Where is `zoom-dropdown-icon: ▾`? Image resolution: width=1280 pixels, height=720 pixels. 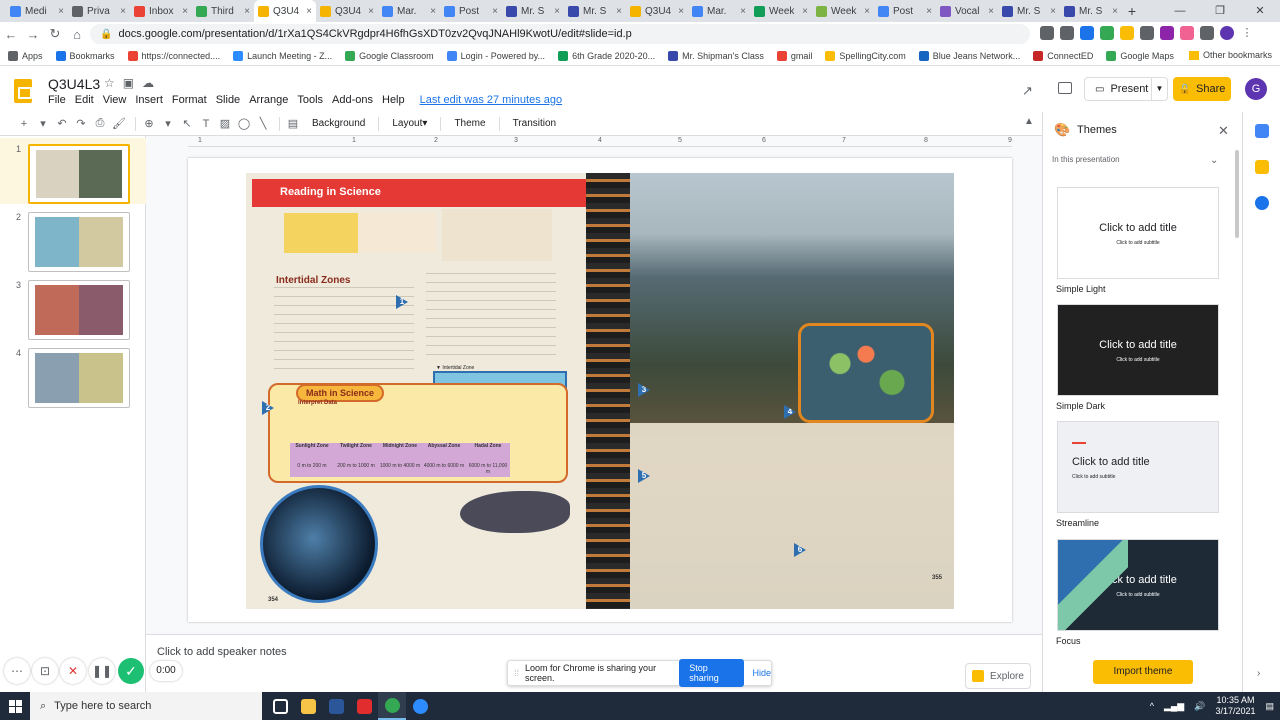
zoom-dropdown-icon: ▾ is located at coordinates (168, 123).